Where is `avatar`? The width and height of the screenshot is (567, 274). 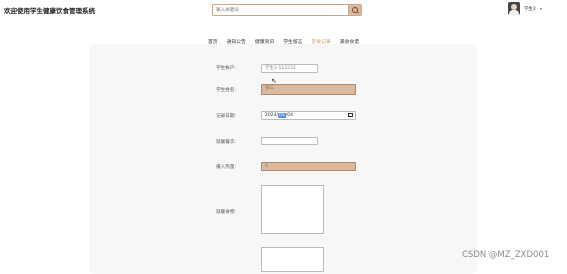
avatar is located at coordinates (514, 8).